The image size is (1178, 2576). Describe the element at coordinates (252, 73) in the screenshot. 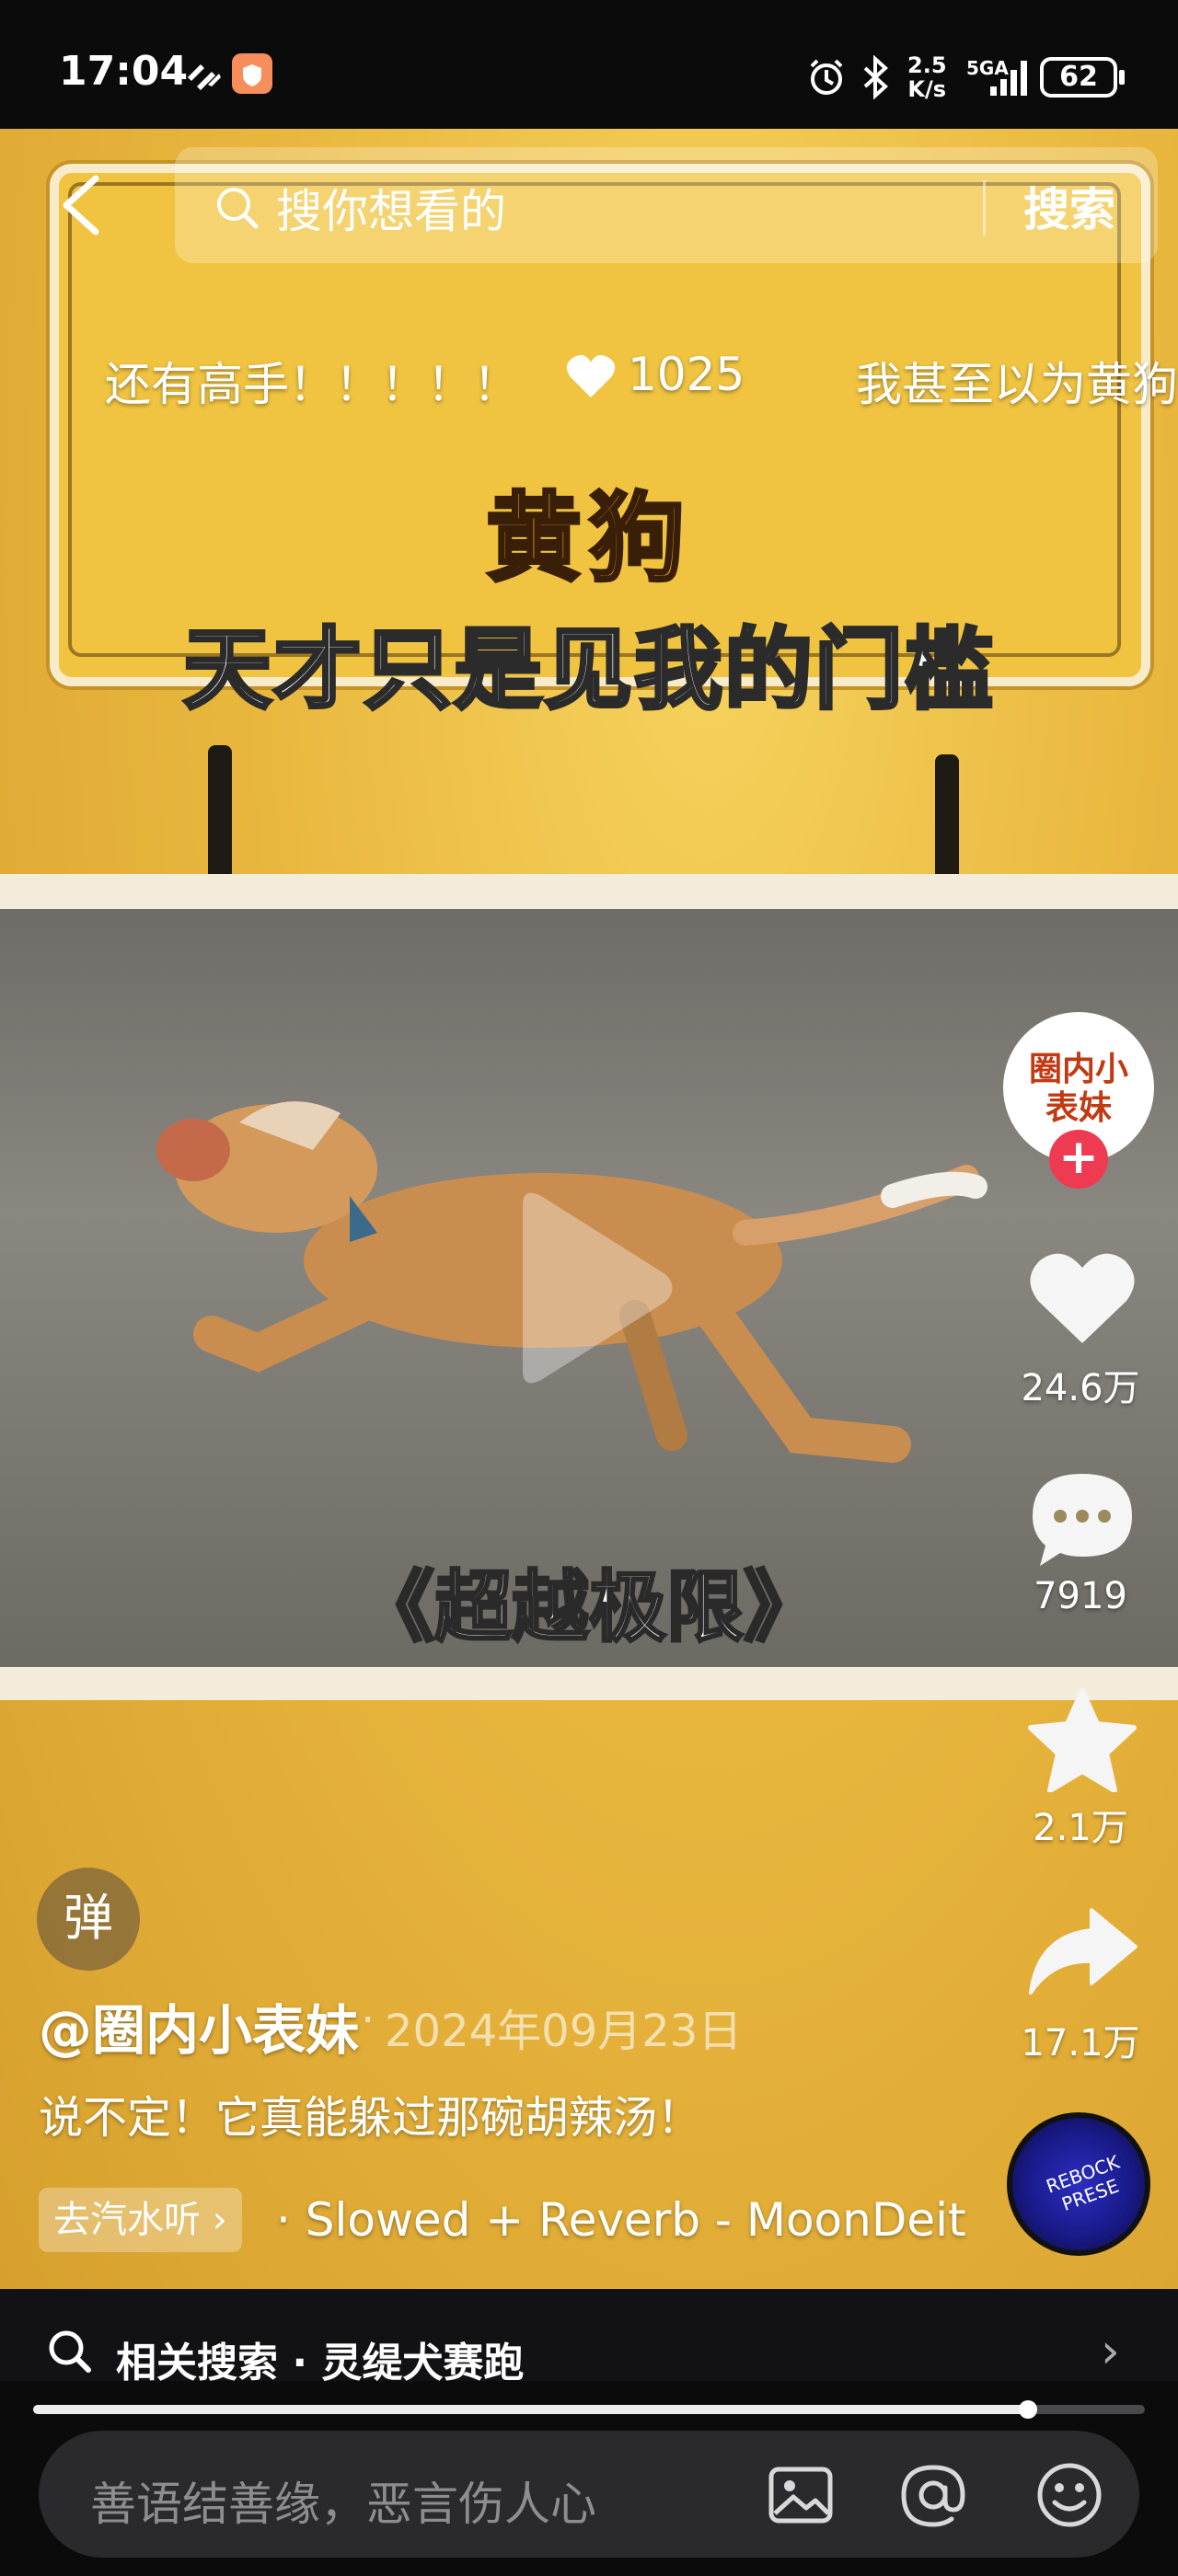

I see `app-notification-icon` at that location.